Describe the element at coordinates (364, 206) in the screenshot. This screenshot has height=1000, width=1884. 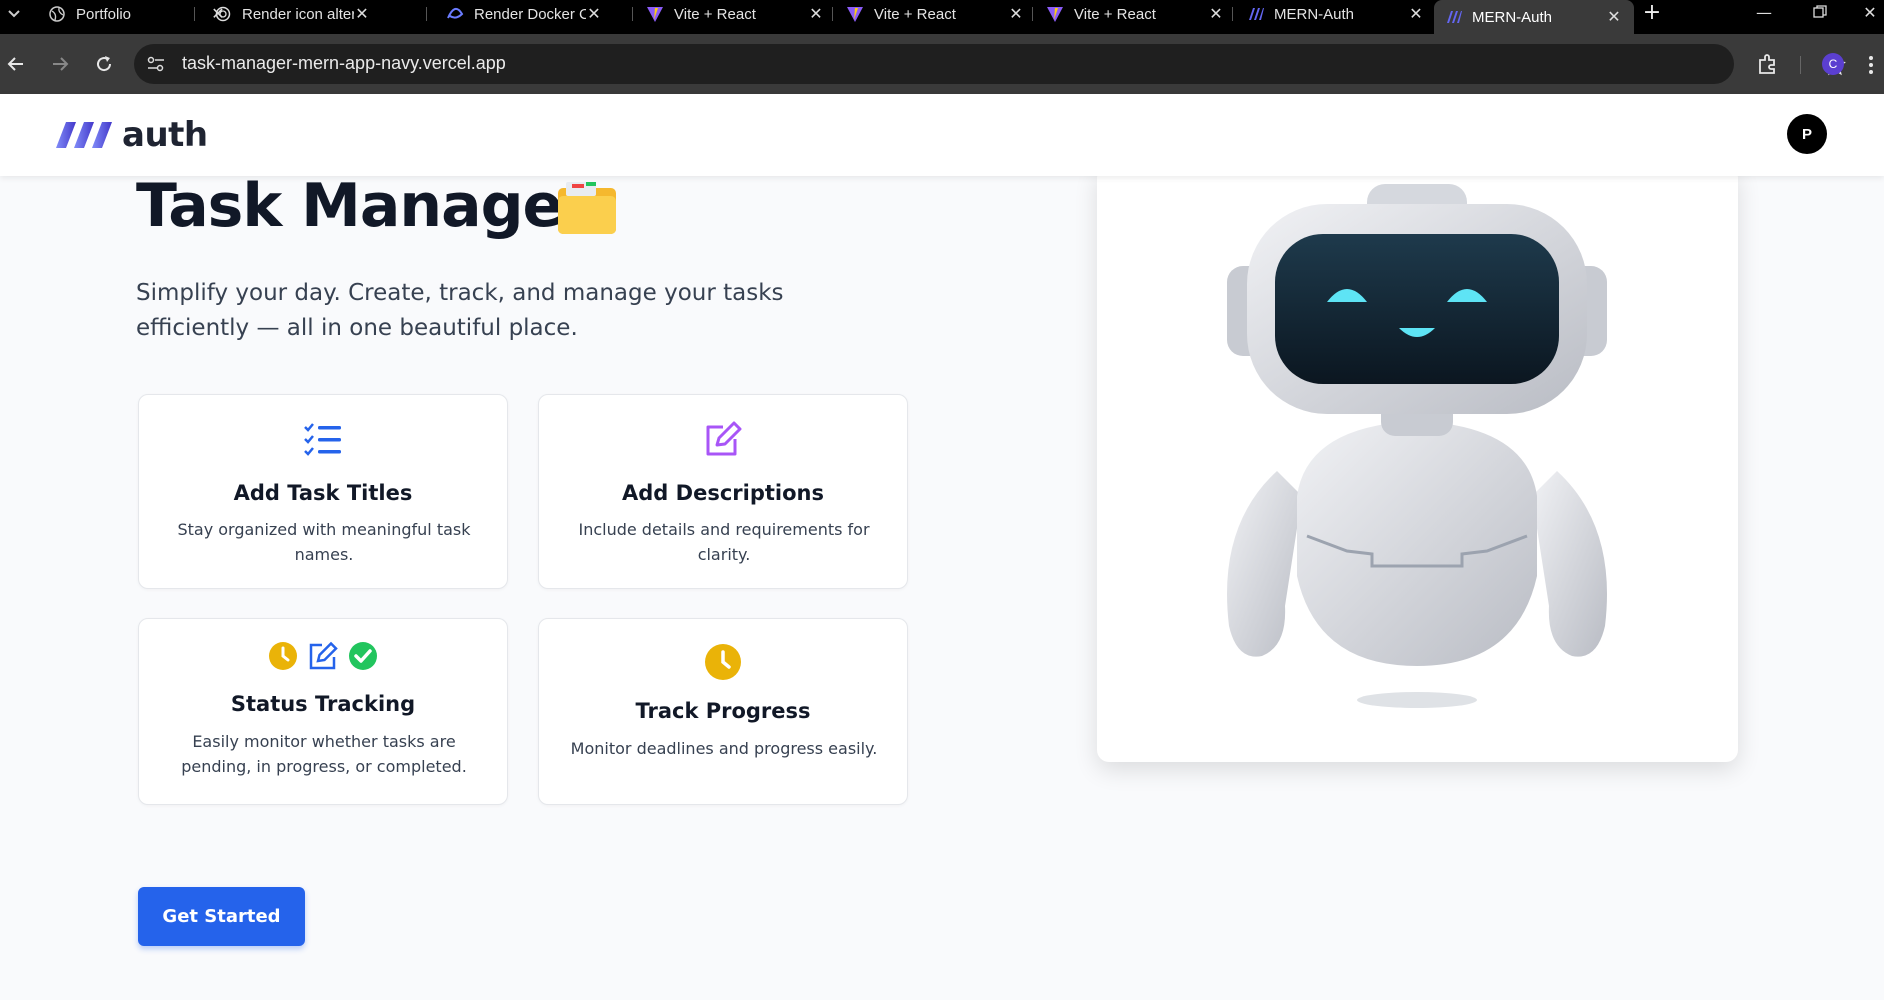
I see `page-title: Task Manager` at that location.